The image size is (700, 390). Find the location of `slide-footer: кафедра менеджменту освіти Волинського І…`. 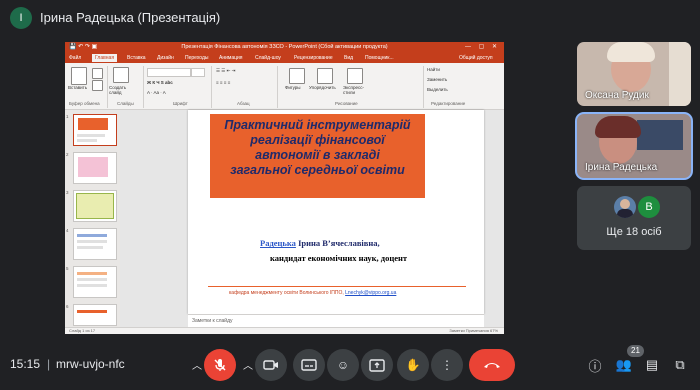

slide-footer: кафедра менеджменту освіти Волинського І… is located at coordinates (312, 293).